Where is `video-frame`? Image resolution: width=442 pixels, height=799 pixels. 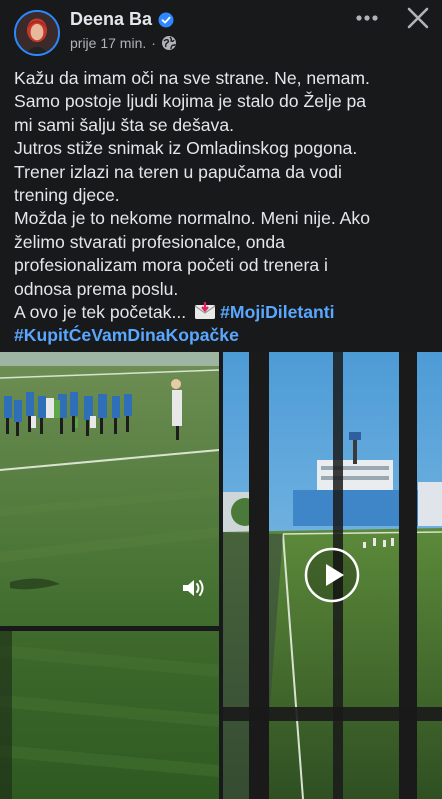
video-frame is located at coordinates (109, 715).